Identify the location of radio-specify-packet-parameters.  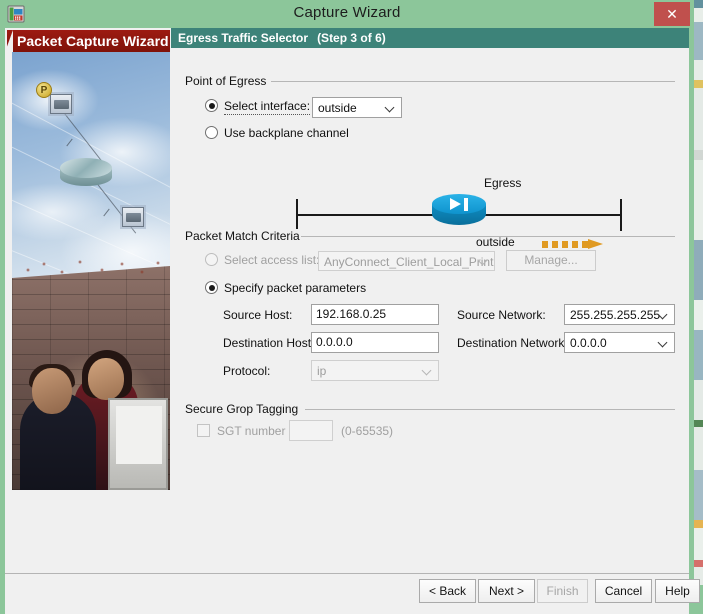
(211, 287).